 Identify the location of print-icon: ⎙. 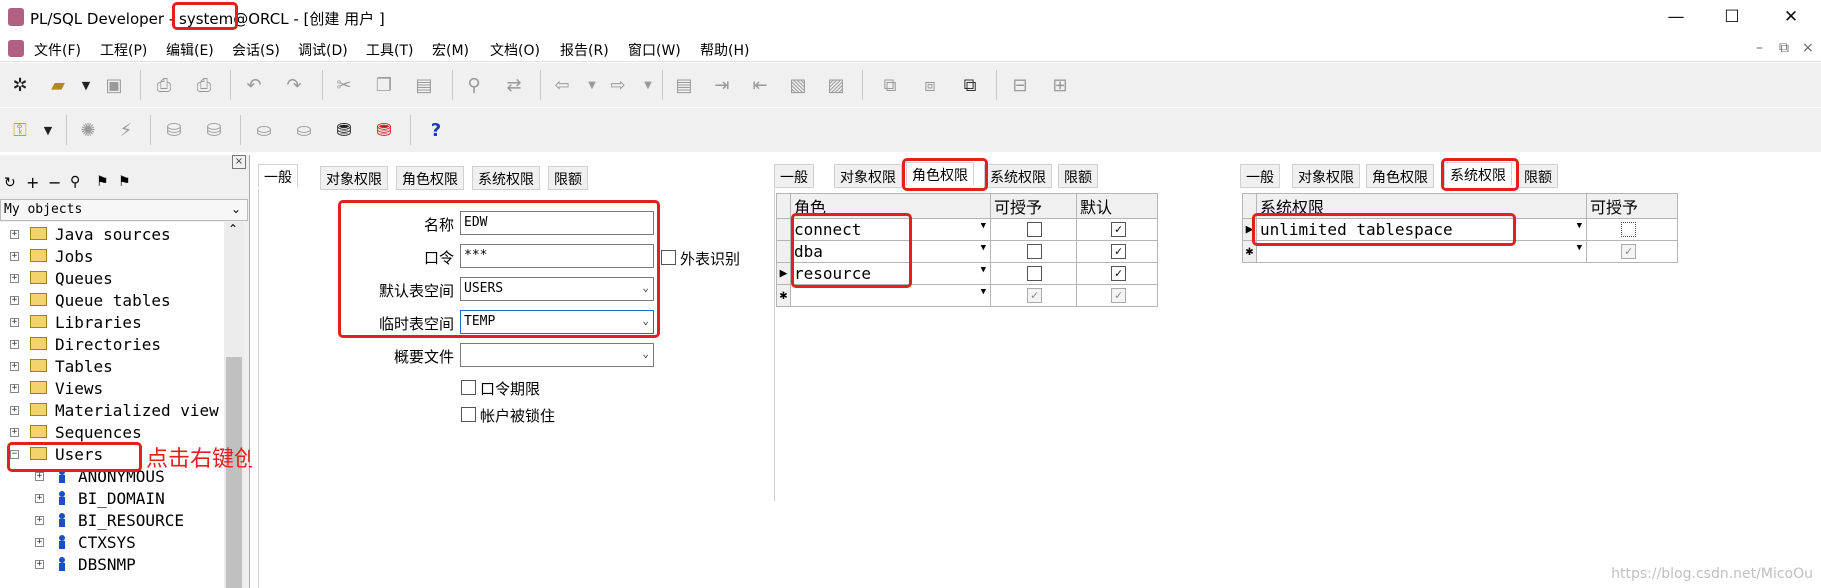
(164, 85).